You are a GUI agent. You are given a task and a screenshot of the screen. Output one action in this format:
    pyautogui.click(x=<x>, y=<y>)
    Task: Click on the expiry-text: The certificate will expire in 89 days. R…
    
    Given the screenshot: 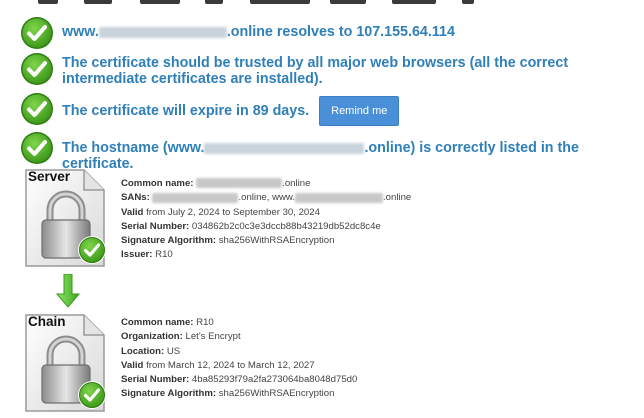 What is the action you would take?
    pyautogui.click(x=347, y=111)
    